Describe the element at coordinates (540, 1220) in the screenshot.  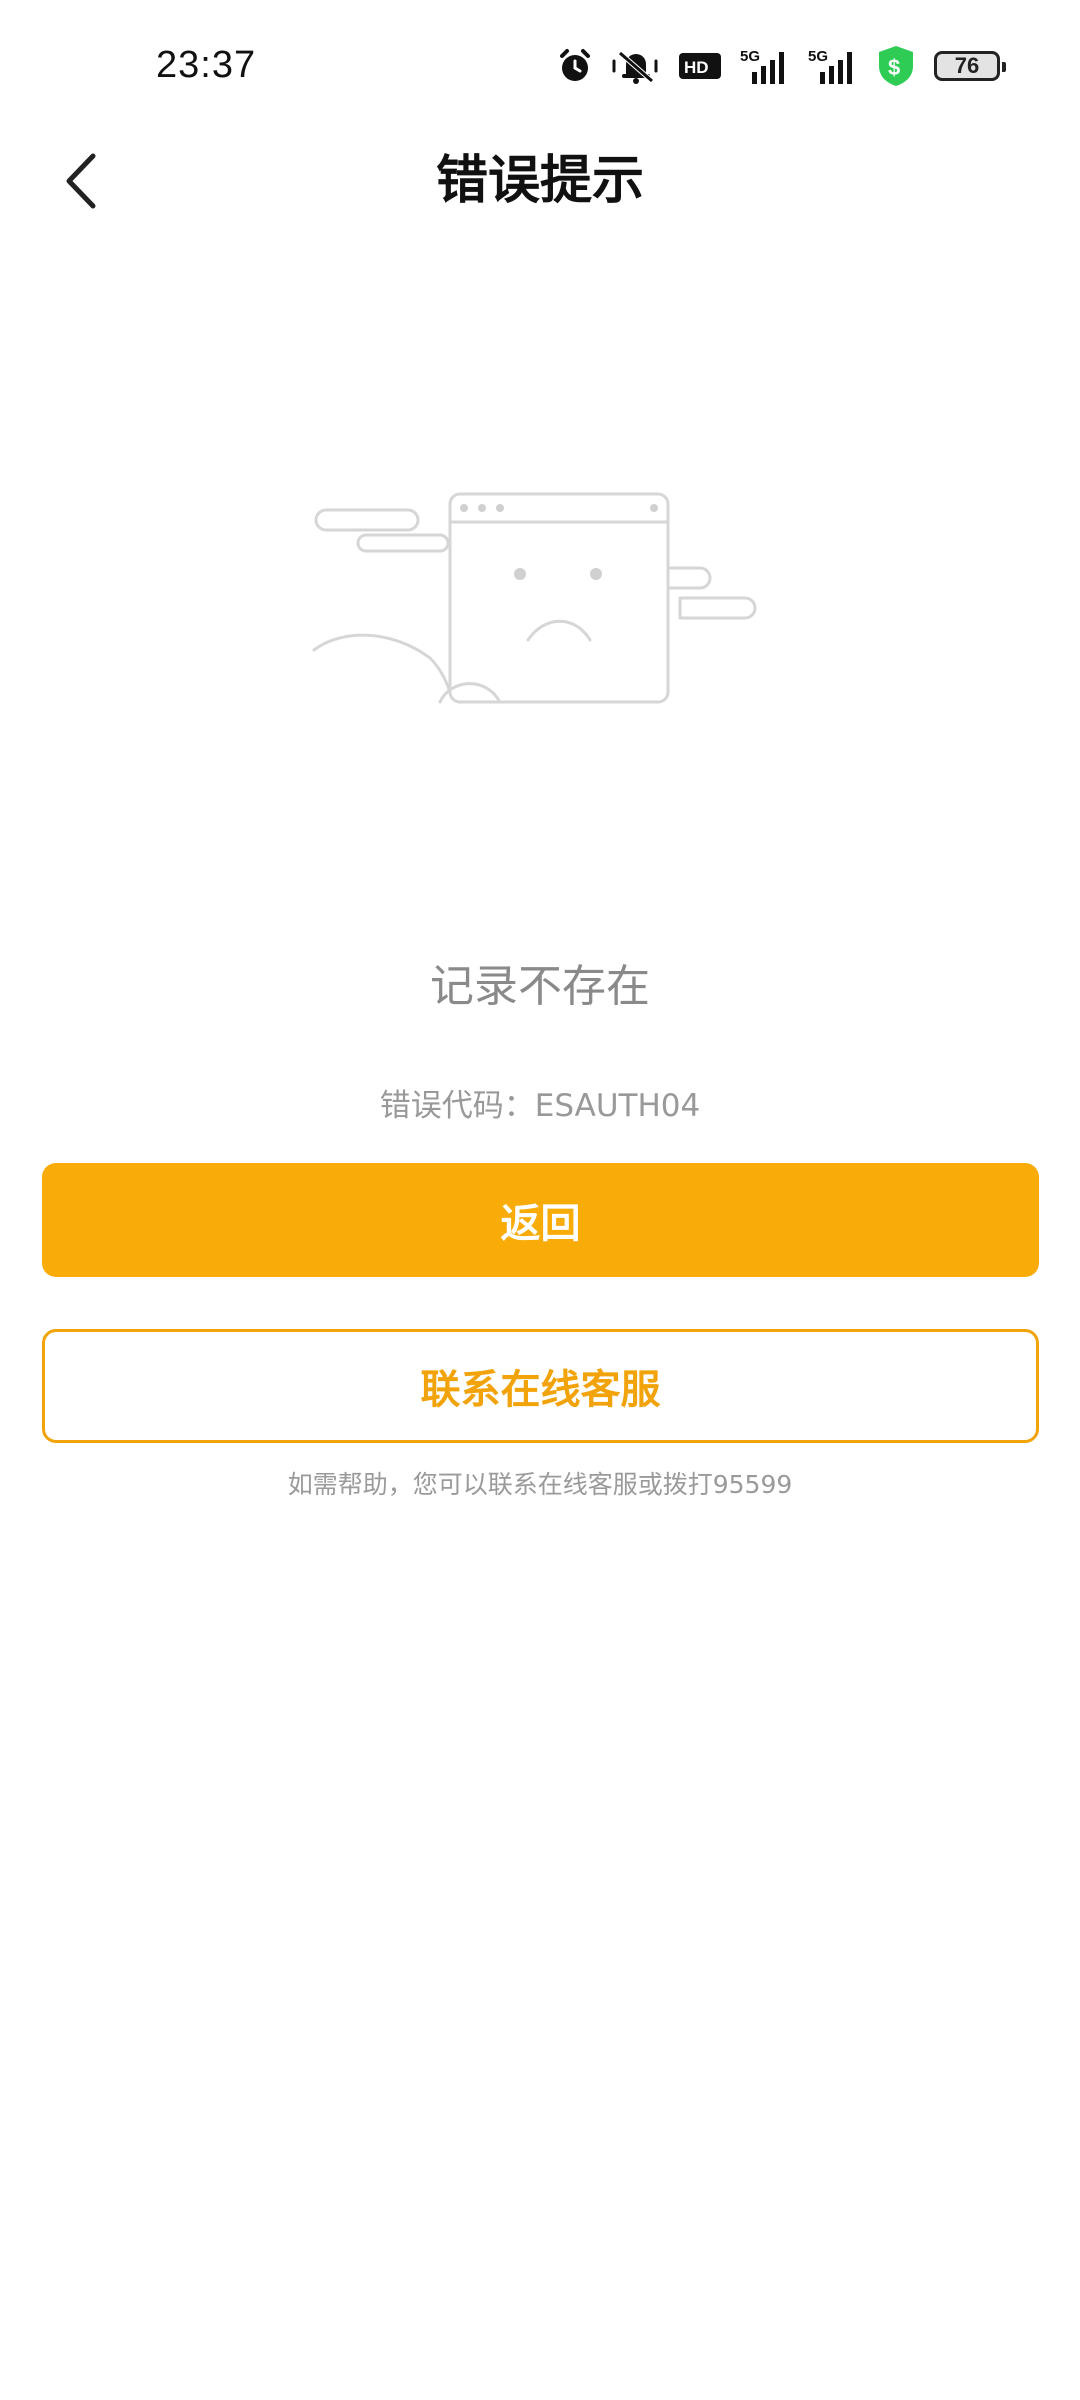
I see `back-action-button: 返回` at that location.